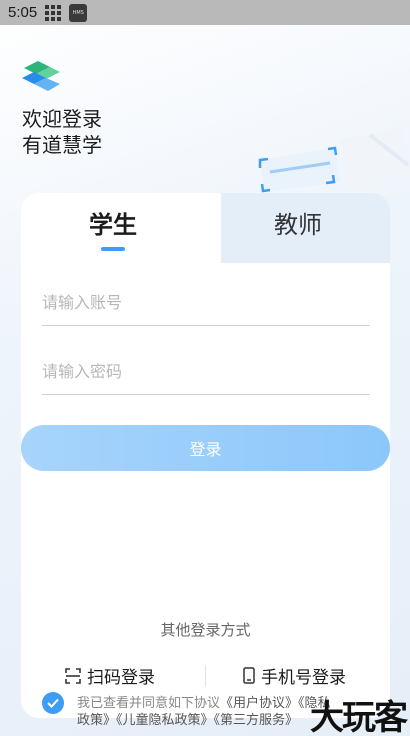 This screenshot has width=410, height=736. What do you see at coordinates (149, 703) in the screenshot?
I see `agreement-prefix: 我已查看并同意如下协议` at bounding box center [149, 703].